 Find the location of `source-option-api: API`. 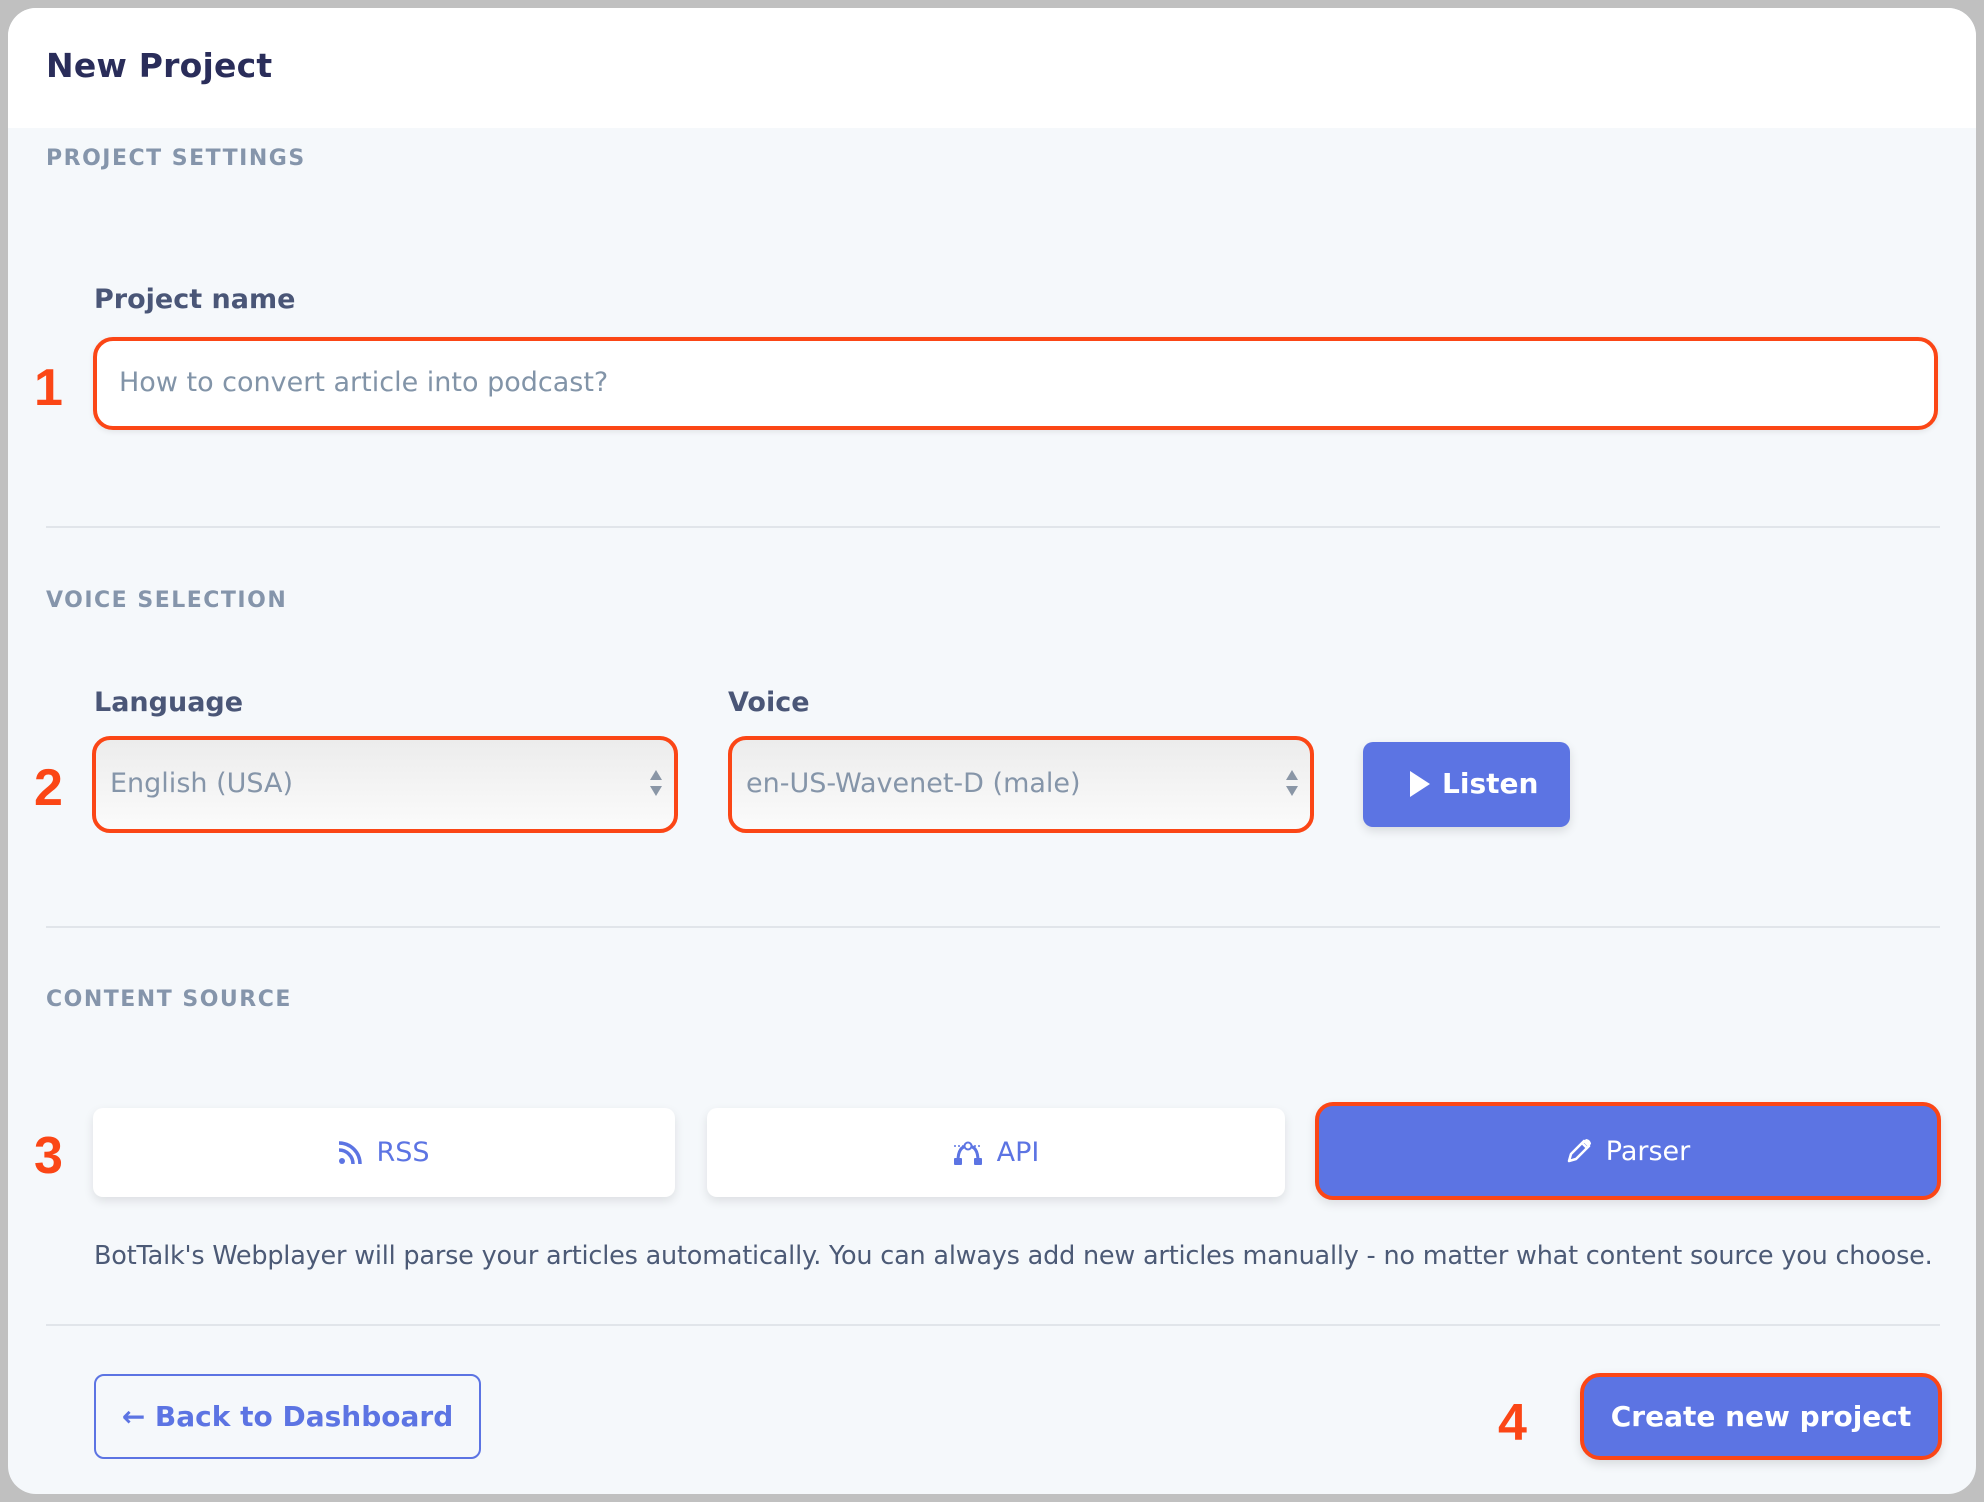

source-option-api: API is located at coordinates (996, 1152).